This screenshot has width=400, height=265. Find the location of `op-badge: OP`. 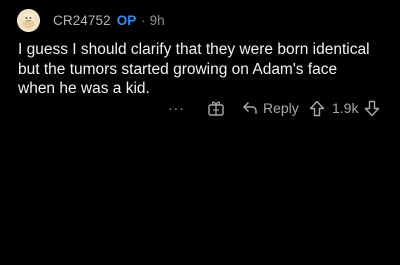

op-badge: OP is located at coordinates (126, 20).